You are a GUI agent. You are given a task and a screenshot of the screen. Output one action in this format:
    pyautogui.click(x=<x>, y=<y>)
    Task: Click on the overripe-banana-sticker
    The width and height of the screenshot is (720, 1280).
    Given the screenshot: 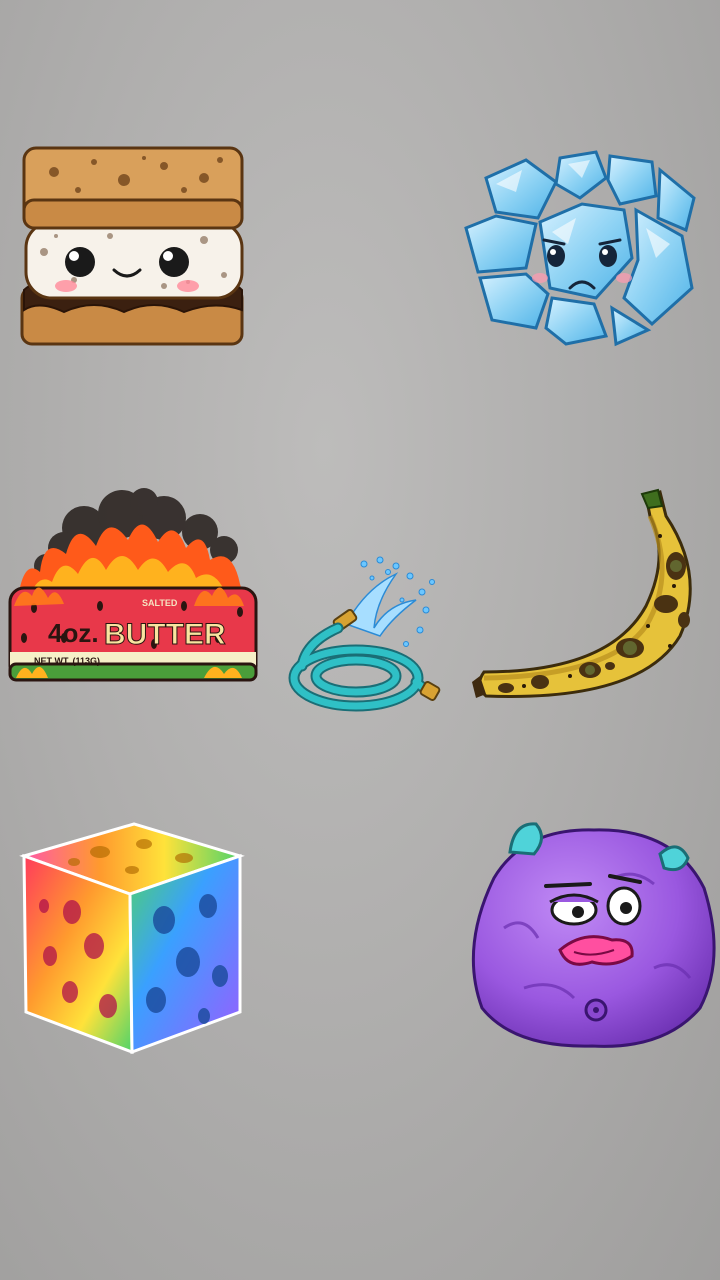 What is the action you would take?
    pyautogui.click(x=590, y=604)
    